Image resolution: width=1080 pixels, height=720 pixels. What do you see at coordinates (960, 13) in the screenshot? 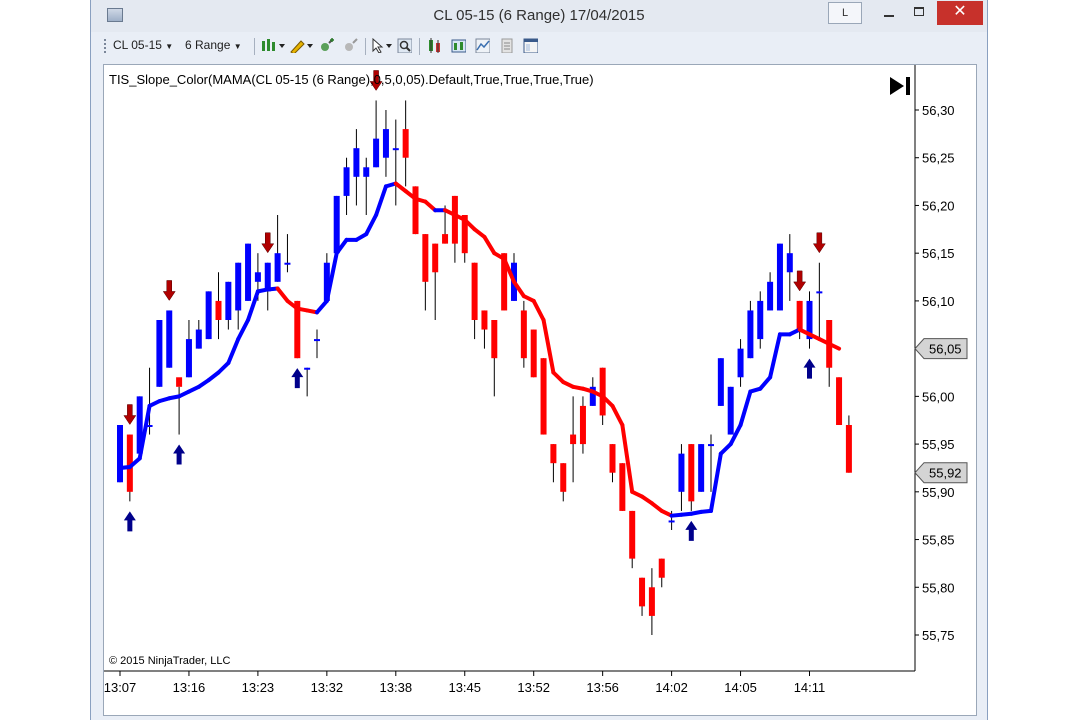
I see `close-icon: ✕` at bounding box center [960, 13].